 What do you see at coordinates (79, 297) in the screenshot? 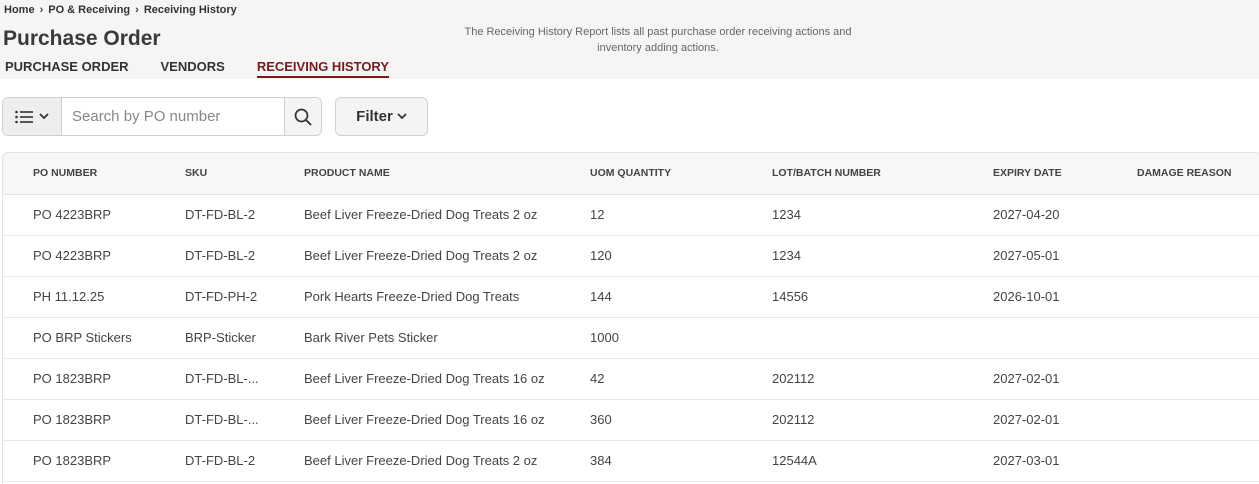
I see `po-number-cell: PH 11.12.25` at bounding box center [79, 297].